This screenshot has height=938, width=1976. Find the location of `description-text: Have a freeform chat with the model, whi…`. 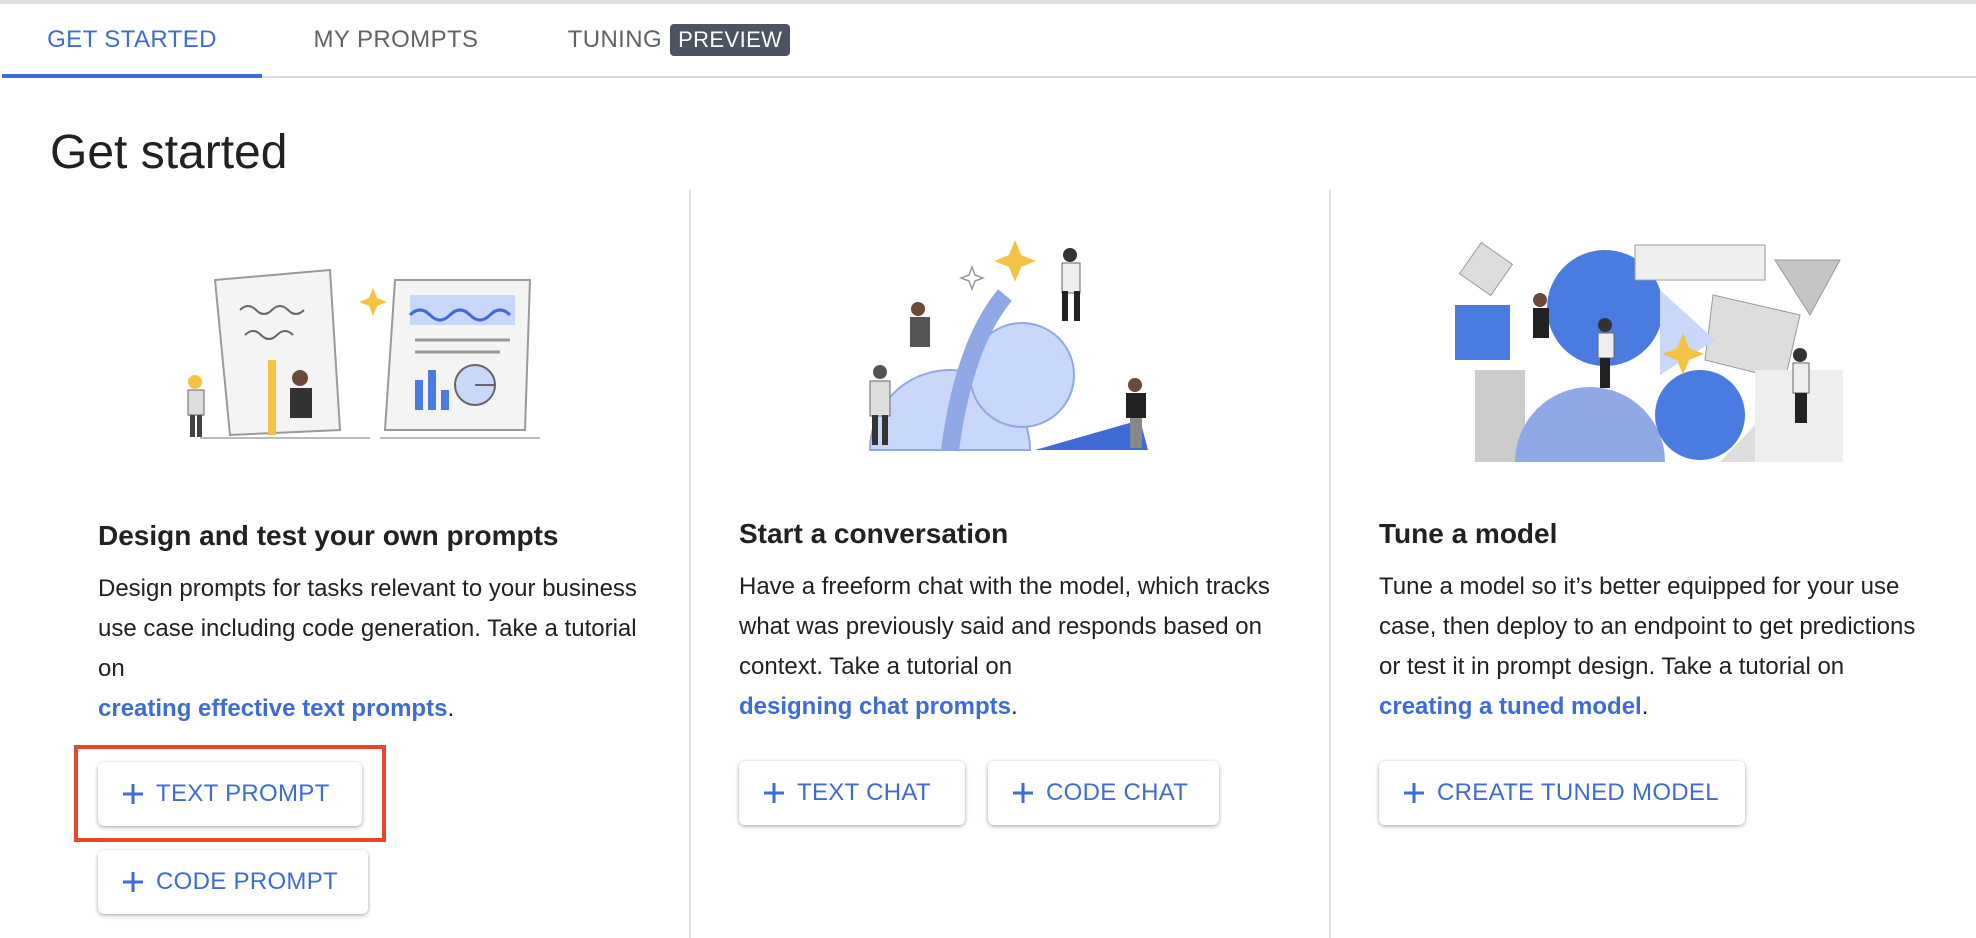

description-text: Have a freeform chat with the model, whi… is located at coordinates (1004, 626).